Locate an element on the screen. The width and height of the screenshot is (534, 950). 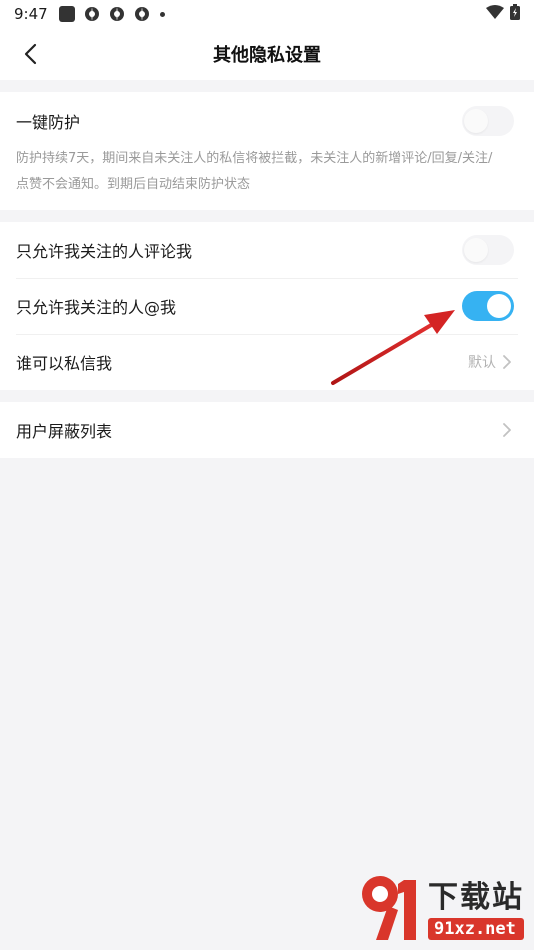
setting-row-message: 谁可以私信我 默认 is located at coordinates (267, 362).